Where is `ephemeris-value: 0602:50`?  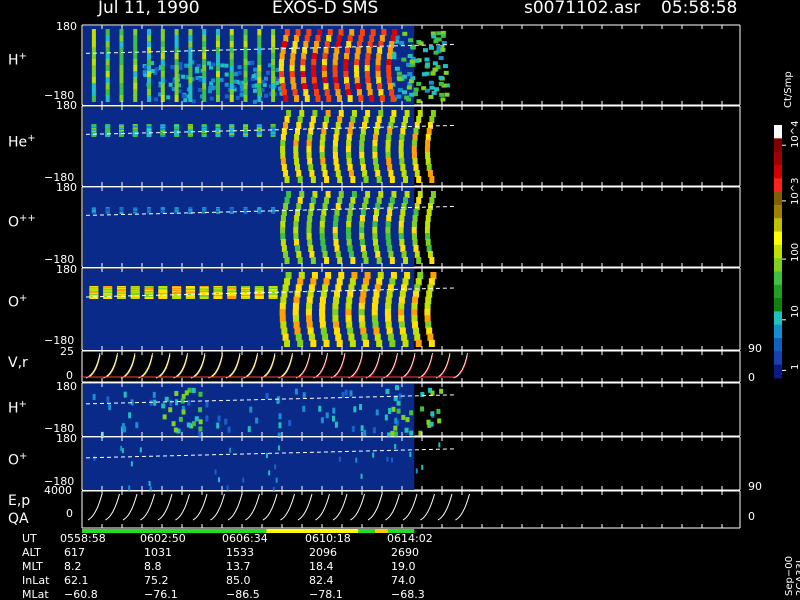
ephemeris-value: 0602:50 is located at coordinates (163, 538).